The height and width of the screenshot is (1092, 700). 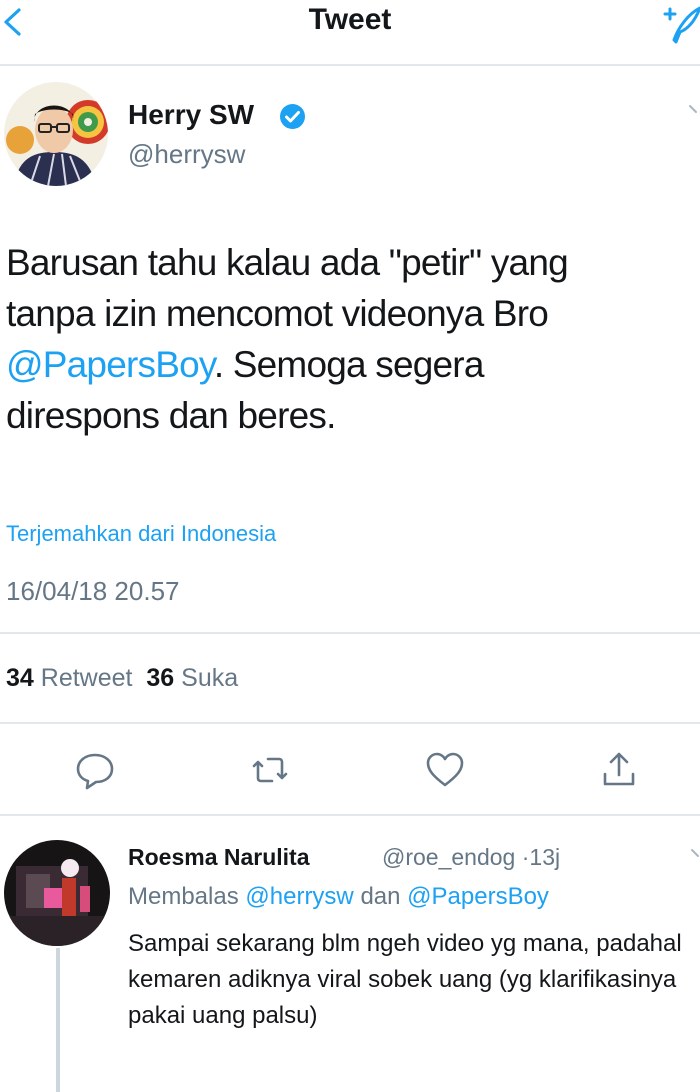 I want to click on replying-conjunction: dan, so click(x=380, y=896).